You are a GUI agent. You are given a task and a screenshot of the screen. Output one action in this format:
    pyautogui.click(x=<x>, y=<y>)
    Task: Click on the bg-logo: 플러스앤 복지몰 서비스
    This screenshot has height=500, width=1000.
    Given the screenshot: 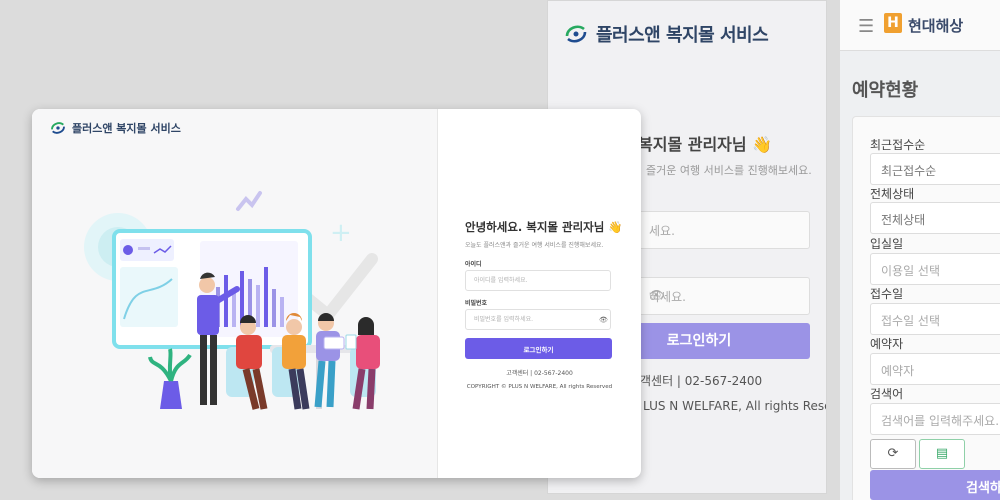 What is the action you would take?
    pyautogui.click(x=666, y=34)
    